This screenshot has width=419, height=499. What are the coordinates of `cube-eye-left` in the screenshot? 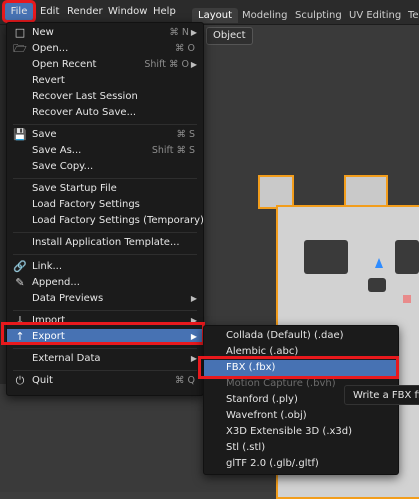 It's located at (326, 257).